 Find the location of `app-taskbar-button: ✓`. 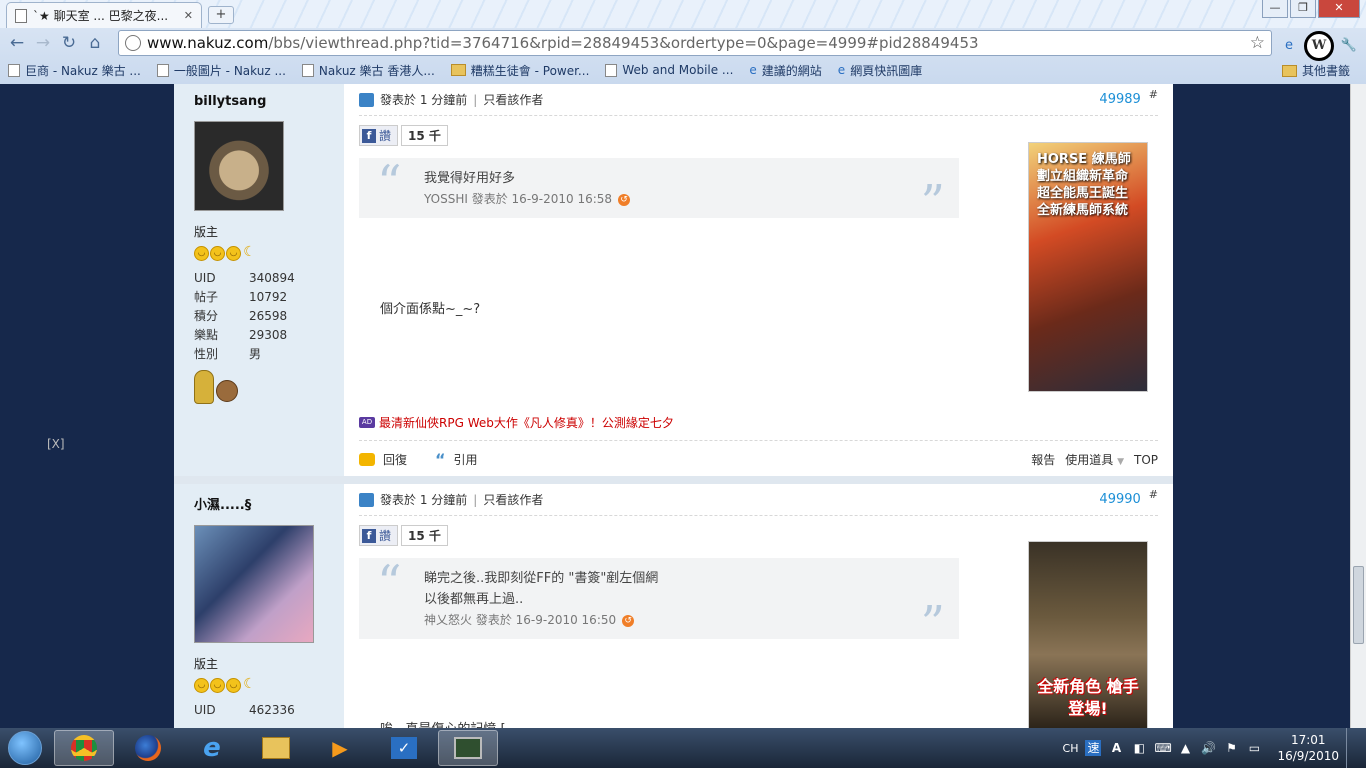

app-taskbar-button: ✓ is located at coordinates (404, 748).